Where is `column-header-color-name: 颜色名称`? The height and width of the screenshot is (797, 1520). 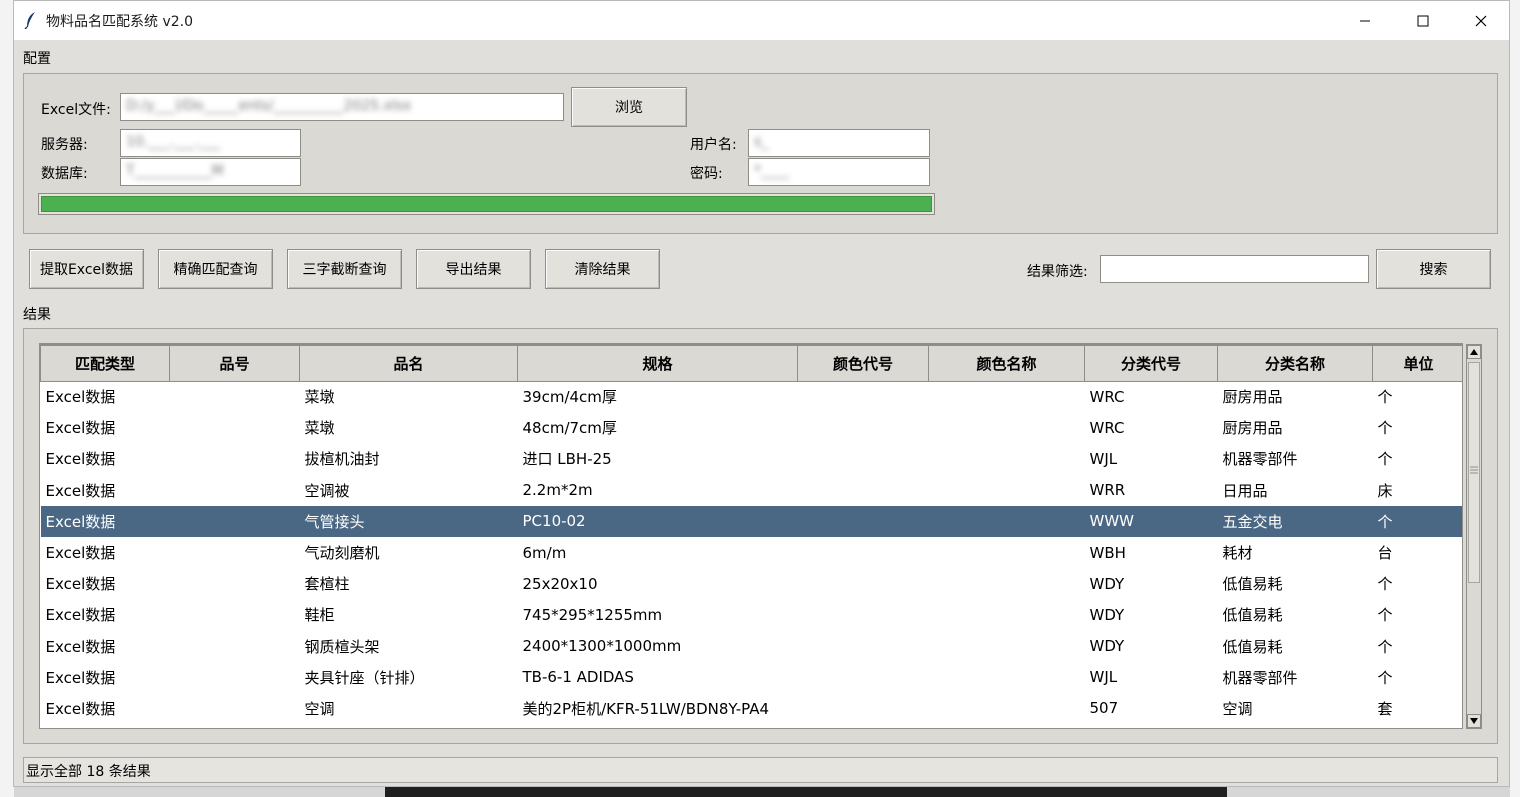 column-header-color-name: 颜色名称 is located at coordinates (1006, 363).